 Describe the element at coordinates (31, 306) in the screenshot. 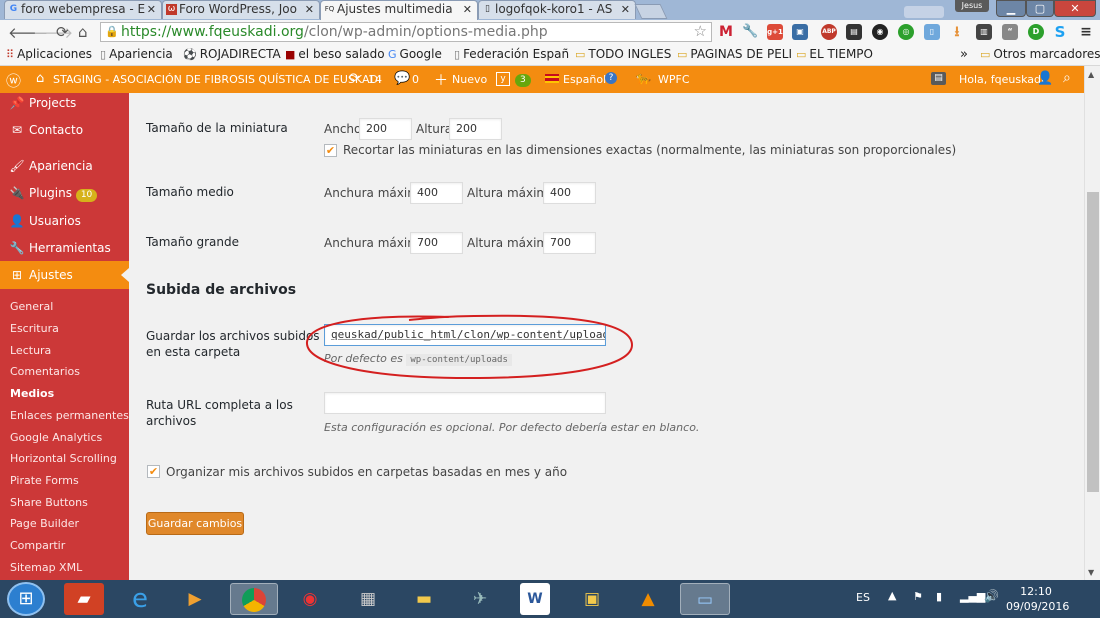

I see `submenu-general: General` at that location.